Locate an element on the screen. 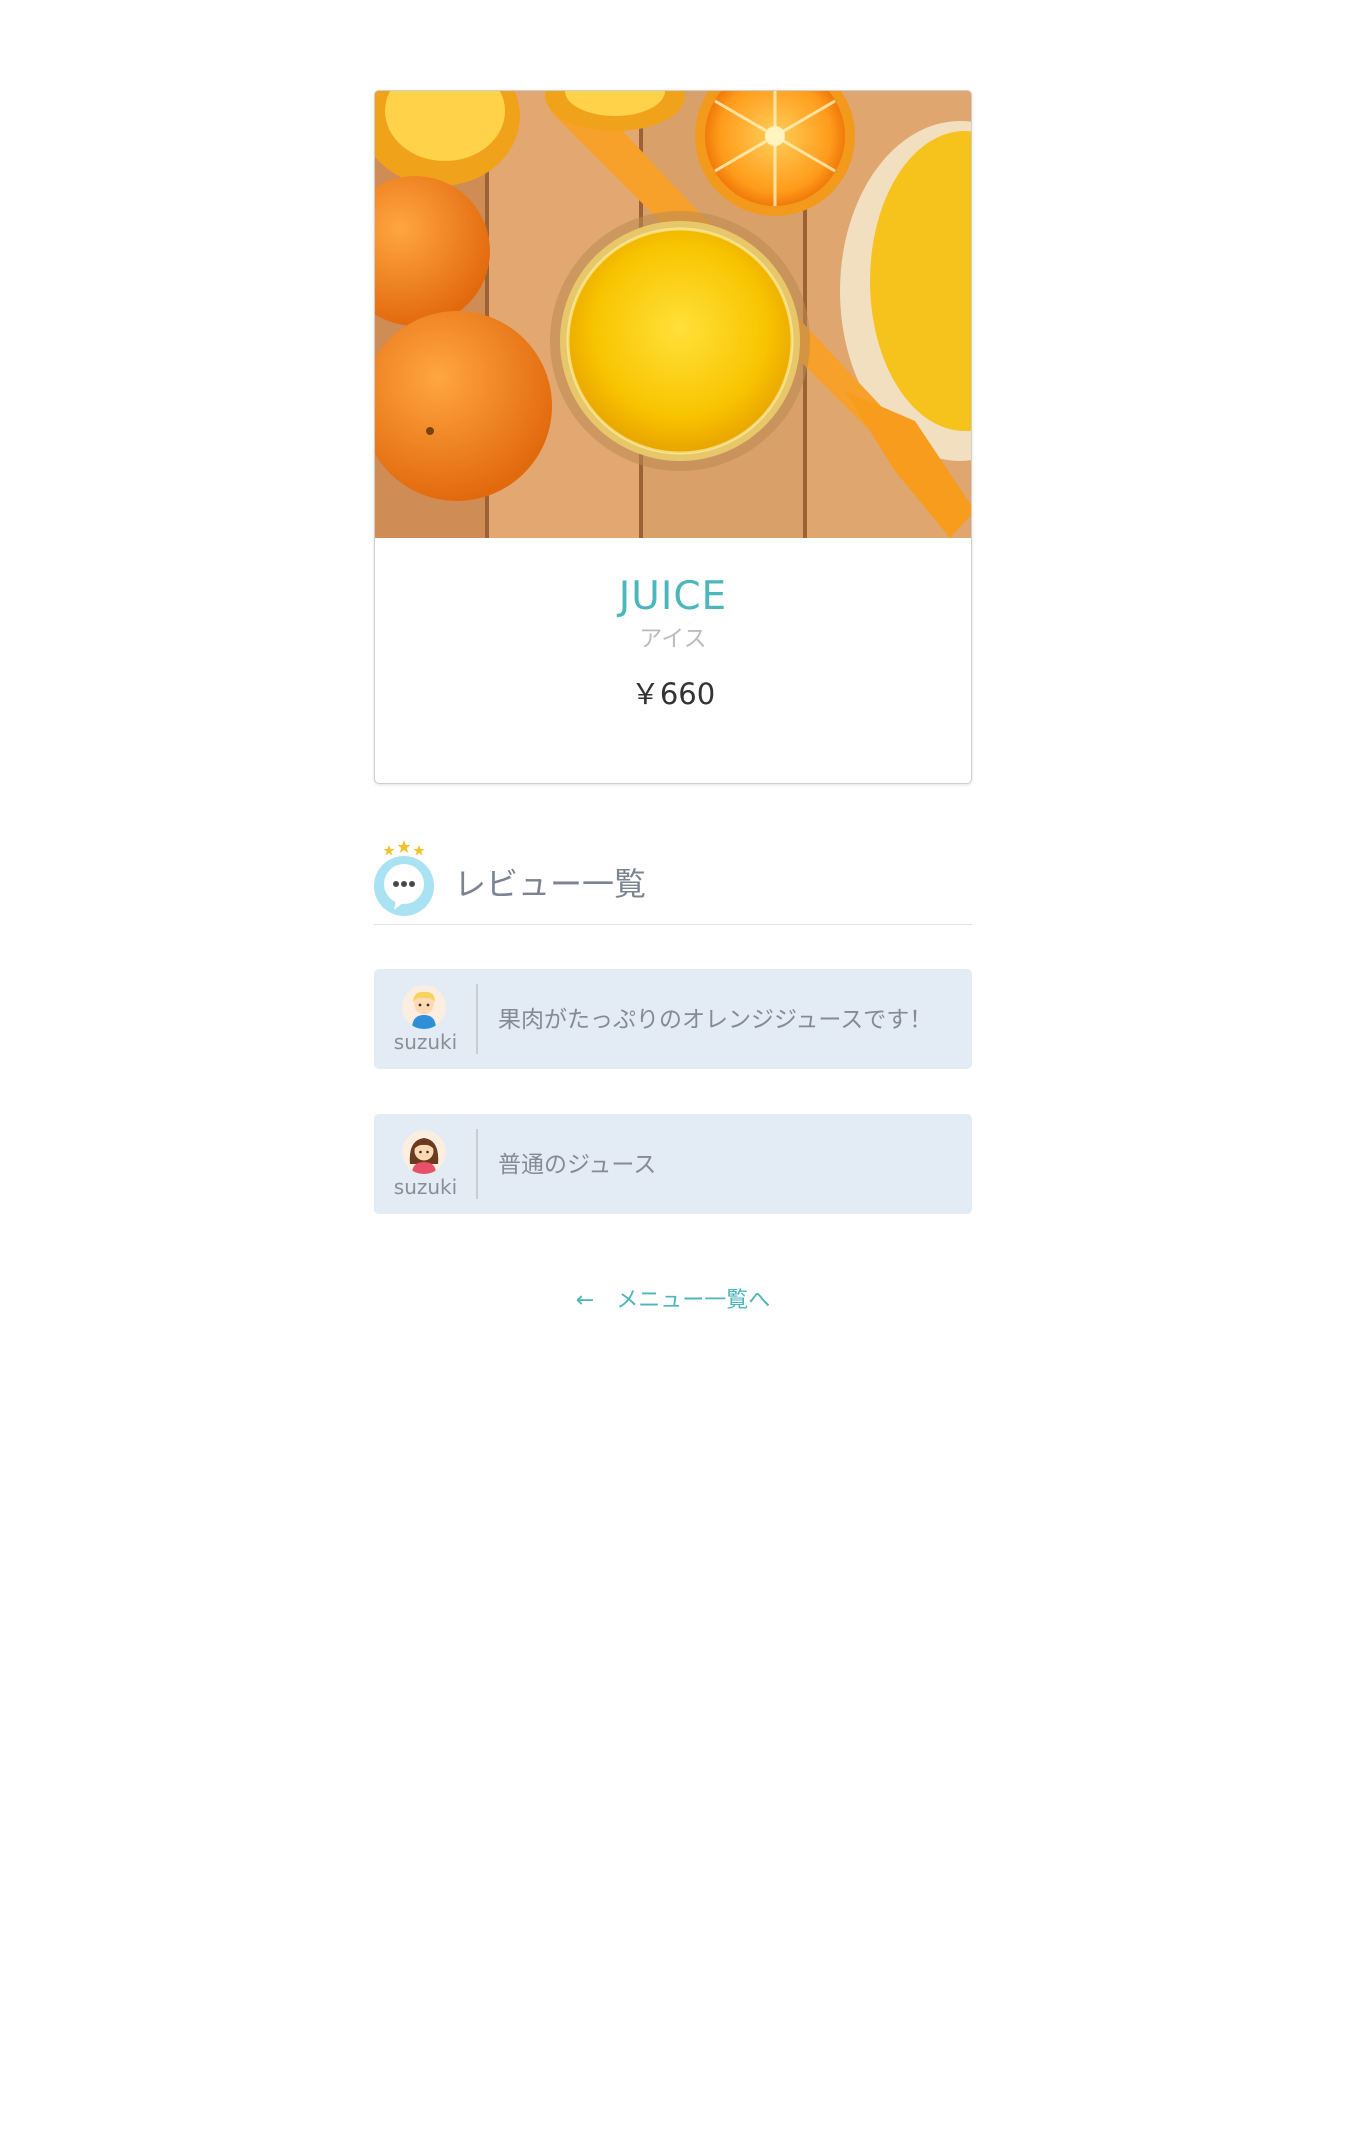 The width and height of the screenshot is (1349, 2130). review-section-title: レビュー一覧 is located at coordinates (550, 884).